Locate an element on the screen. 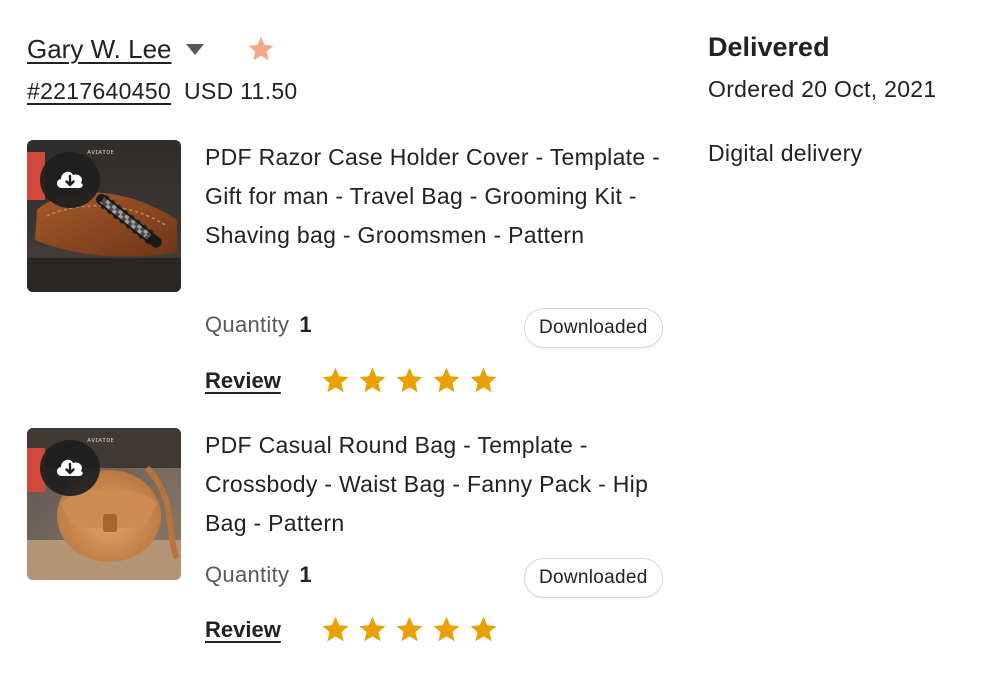 Image resolution: width=1000 pixels, height=682 pixels. order-total: USD 11.50 is located at coordinates (241, 91).